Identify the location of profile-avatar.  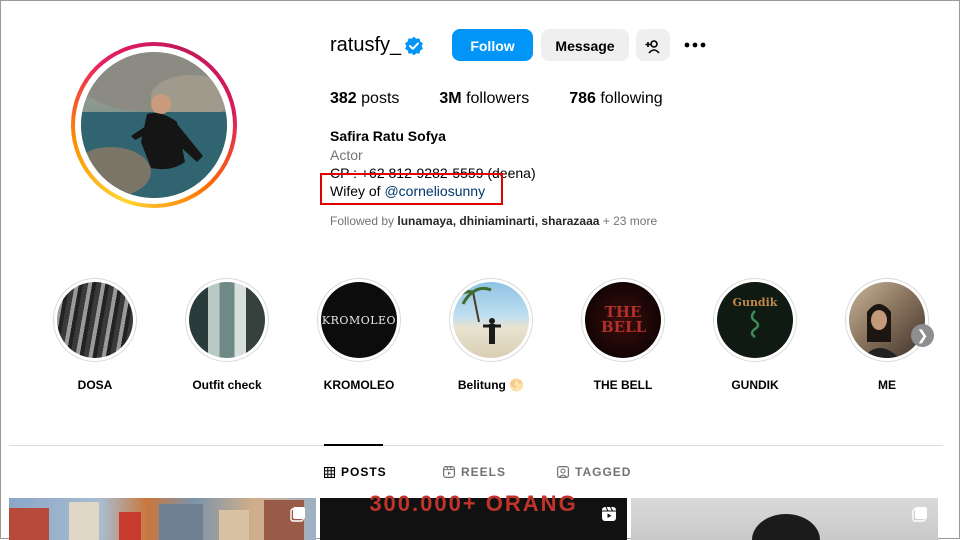
(154, 125).